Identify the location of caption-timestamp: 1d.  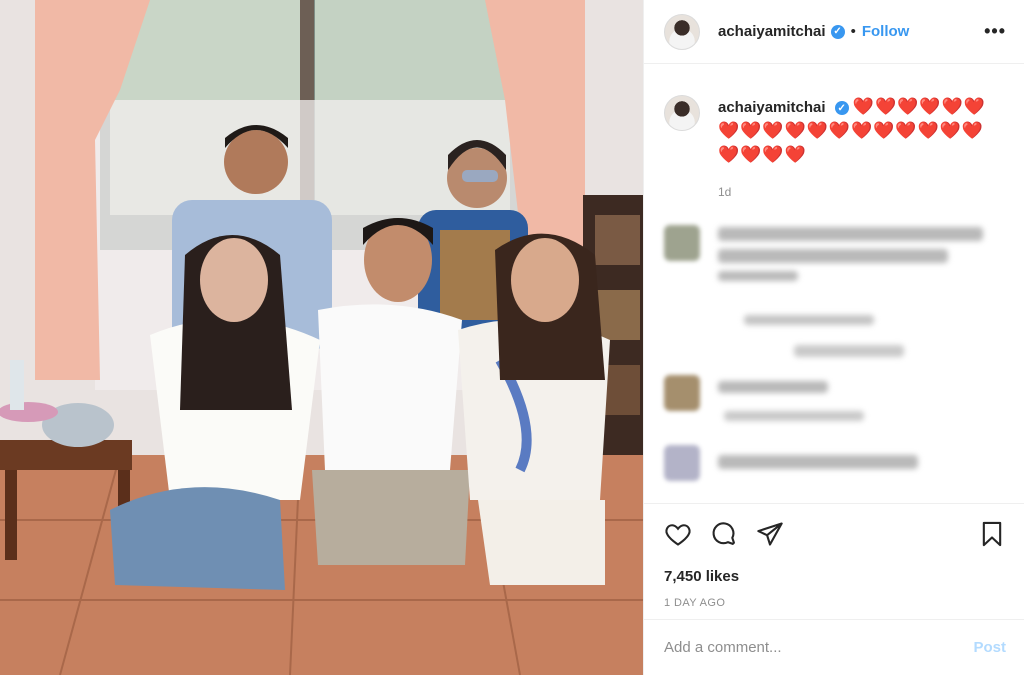
(725, 192).